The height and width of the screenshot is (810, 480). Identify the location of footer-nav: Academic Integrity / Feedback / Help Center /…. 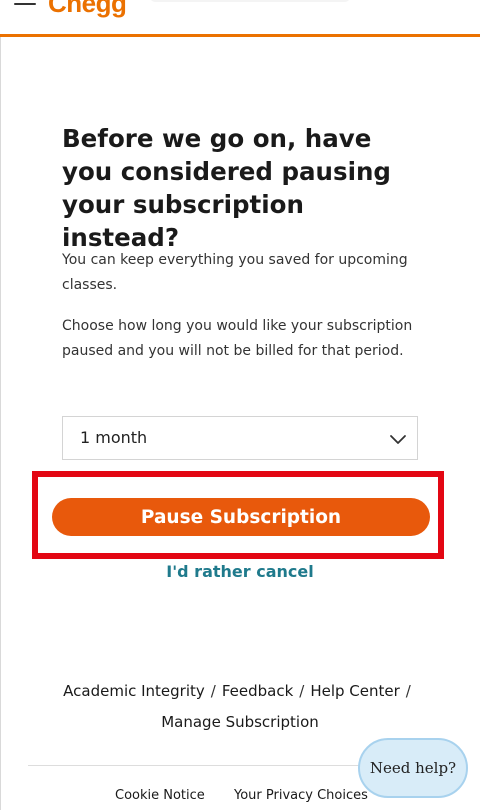
(240, 707).